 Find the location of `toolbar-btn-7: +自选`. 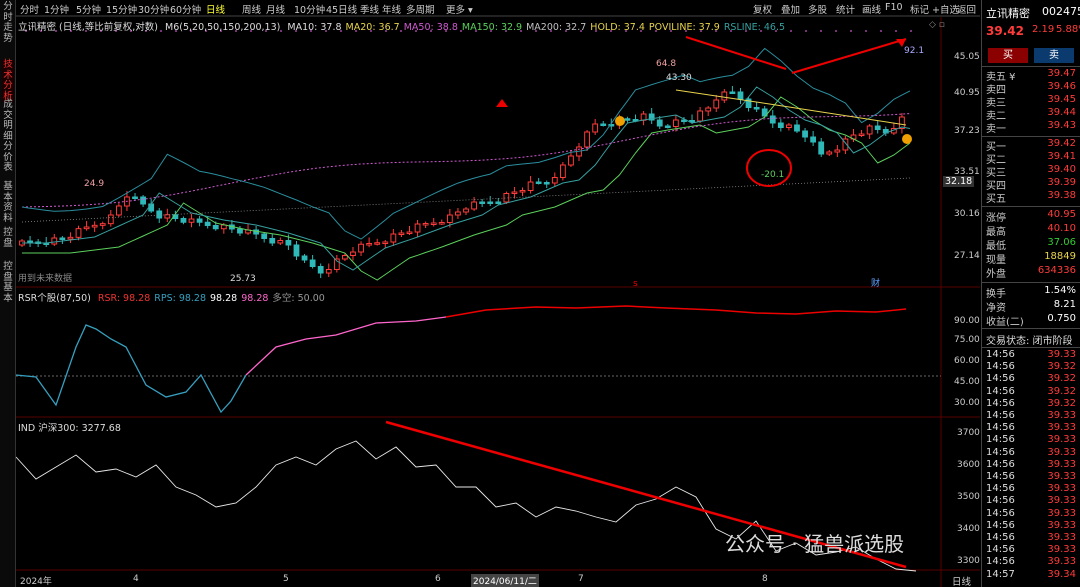

toolbar-btn-7: +自选 is located at coordinates (945, 9).